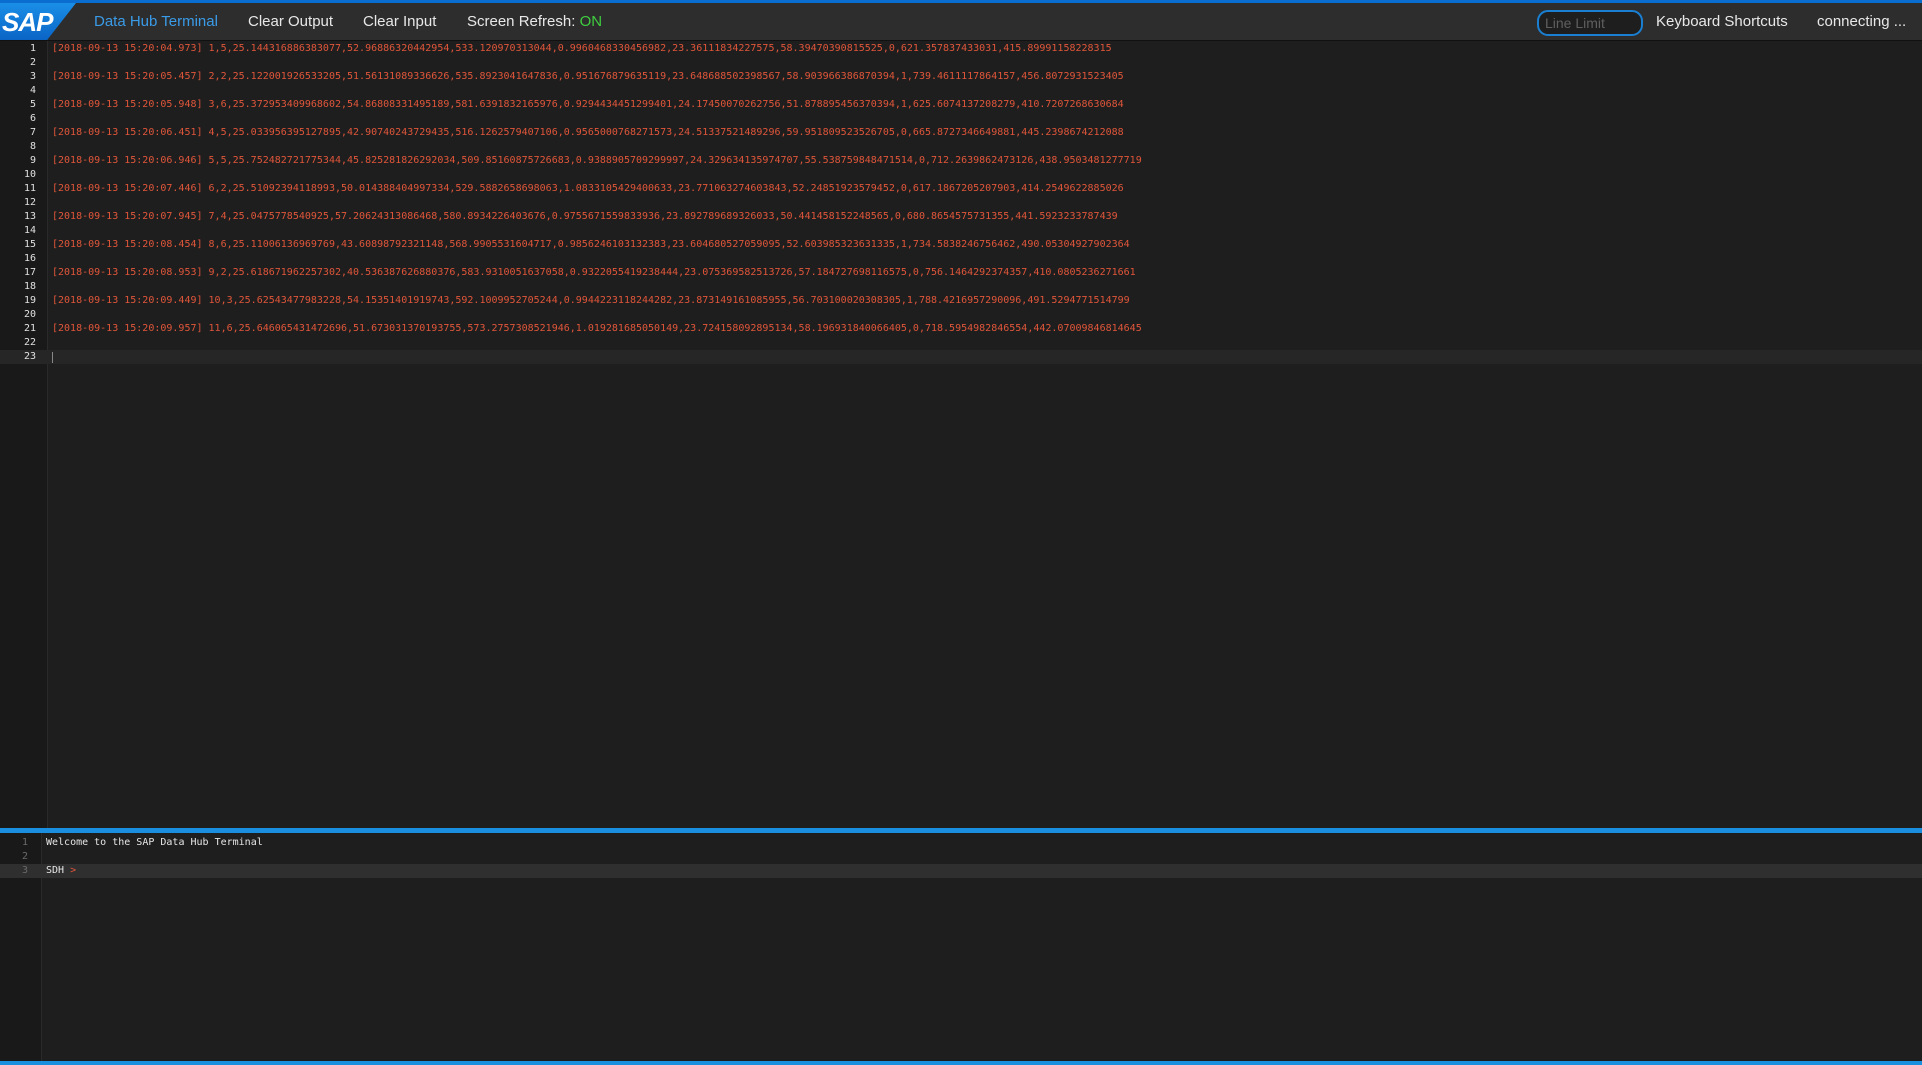 The width and height of the screenshot is (1922, 1065). What do you see at coordinates (399, 21) in the screenshot?
I see `clear-input-button: Clear Input` at bounding box center [399, 21].